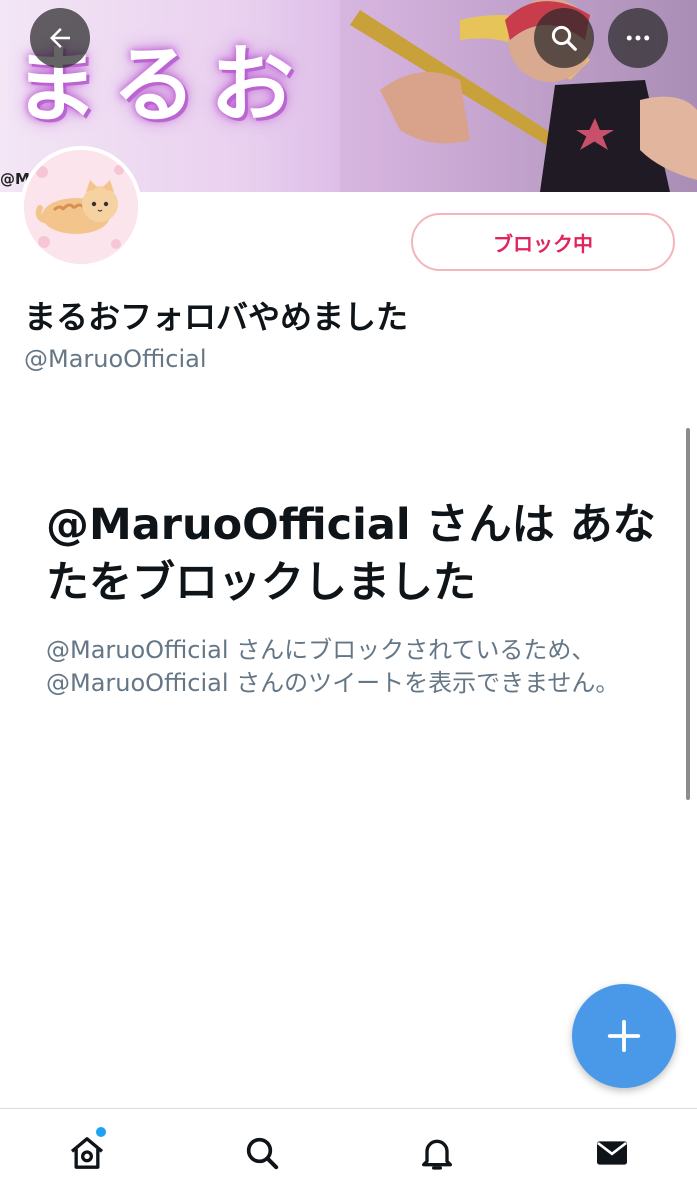  I want to click on messages-icon, so click(612, 1153).